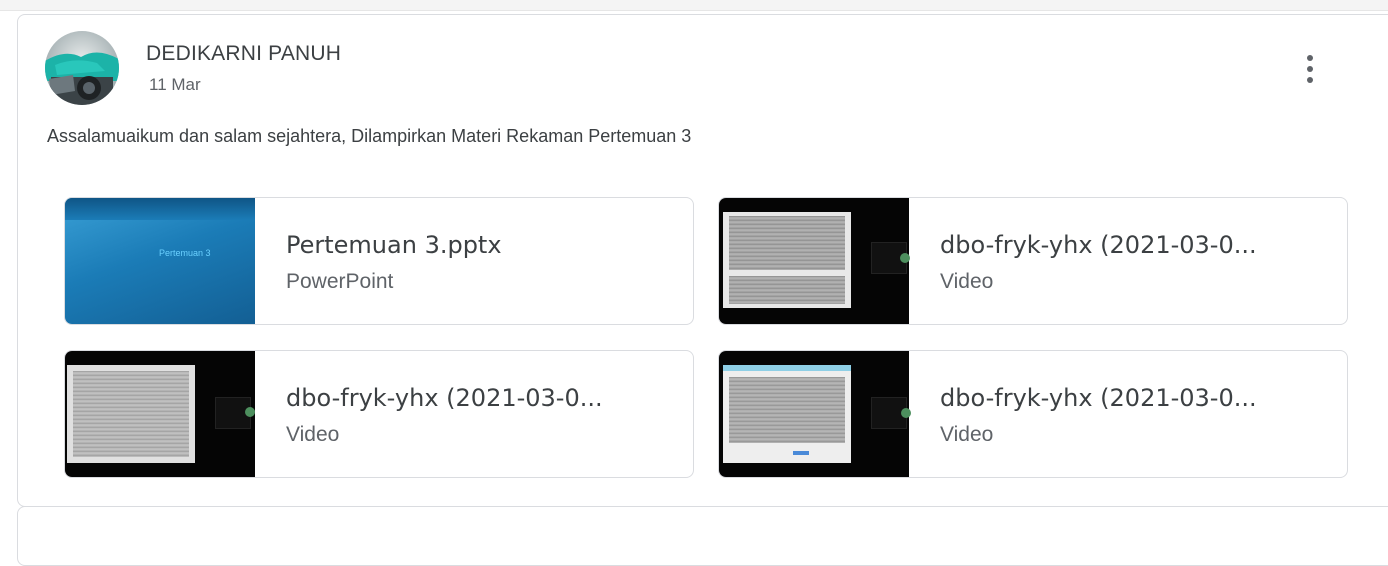  What do you see at coordinates (379, 261) in the screenshot?
I see `attachment-card-pptx: Pertemuan 3 Pertemuan 3.pptx PowerPoint` at bounding box center [379, 261].